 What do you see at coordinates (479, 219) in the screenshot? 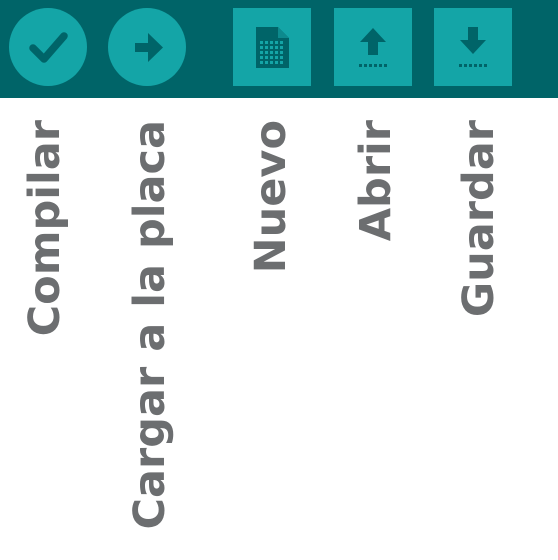
I see `save-label: Guardar` at bounding box center [479, 219].